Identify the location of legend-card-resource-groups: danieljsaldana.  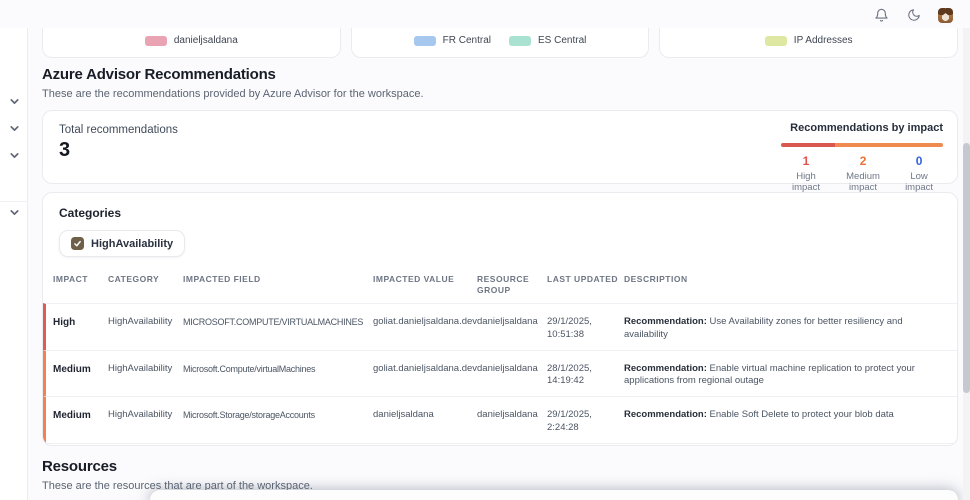
(191, 43).